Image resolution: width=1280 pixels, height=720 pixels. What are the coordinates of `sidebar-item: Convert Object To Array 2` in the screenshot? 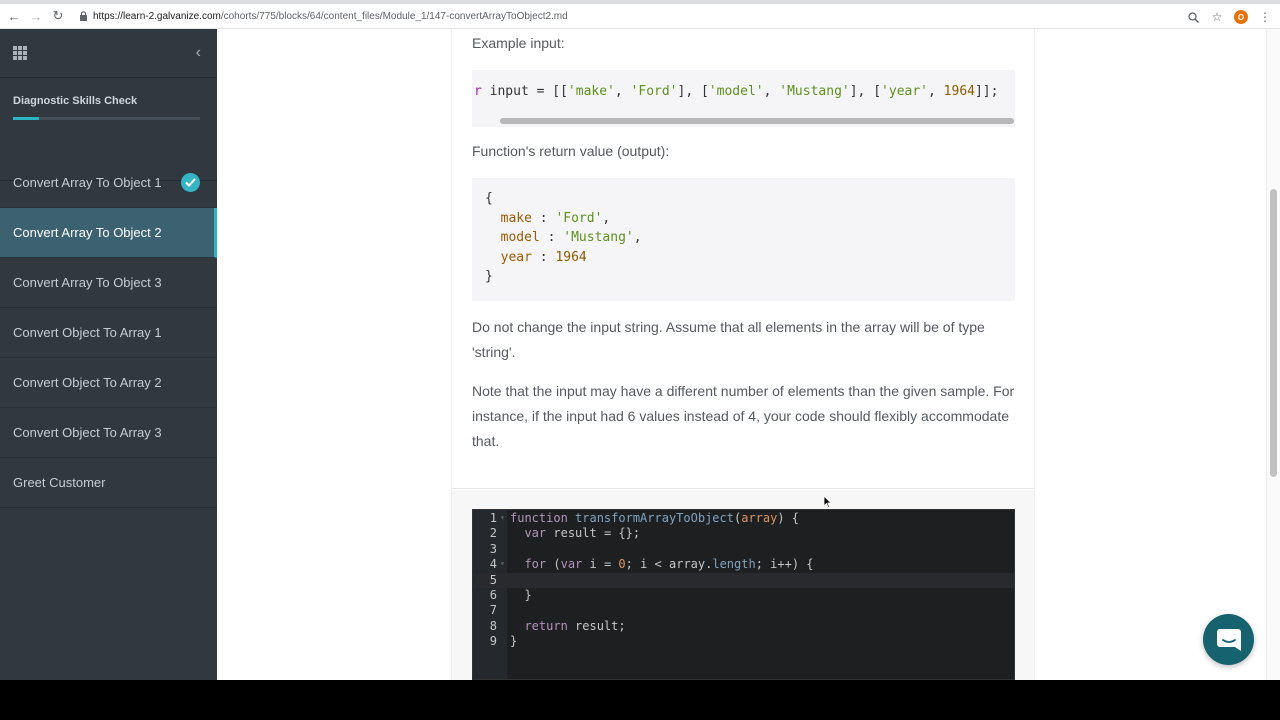 It's located at (108, 383).